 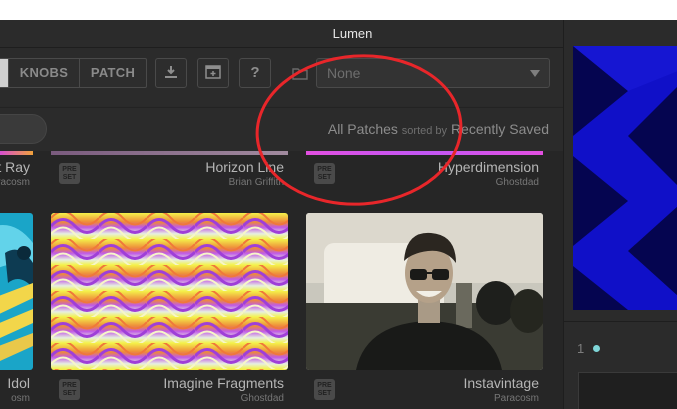 What do you see at coordinates (20, 398) in the screenshot?
I see `patch-author: osm` at bounding box center [20, 398].